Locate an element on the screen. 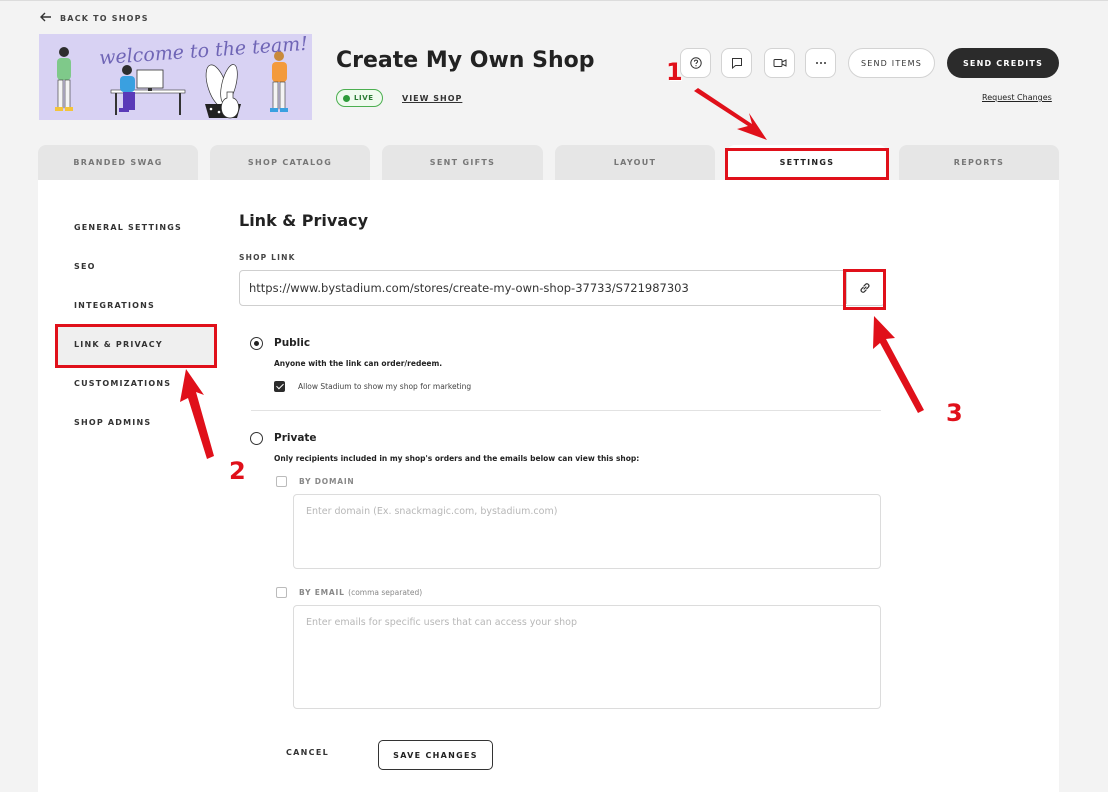 Image resolution: width=1108 pixels, height=792 pixels. annotation-number-2: 2 is located at coordinates (237, 471).